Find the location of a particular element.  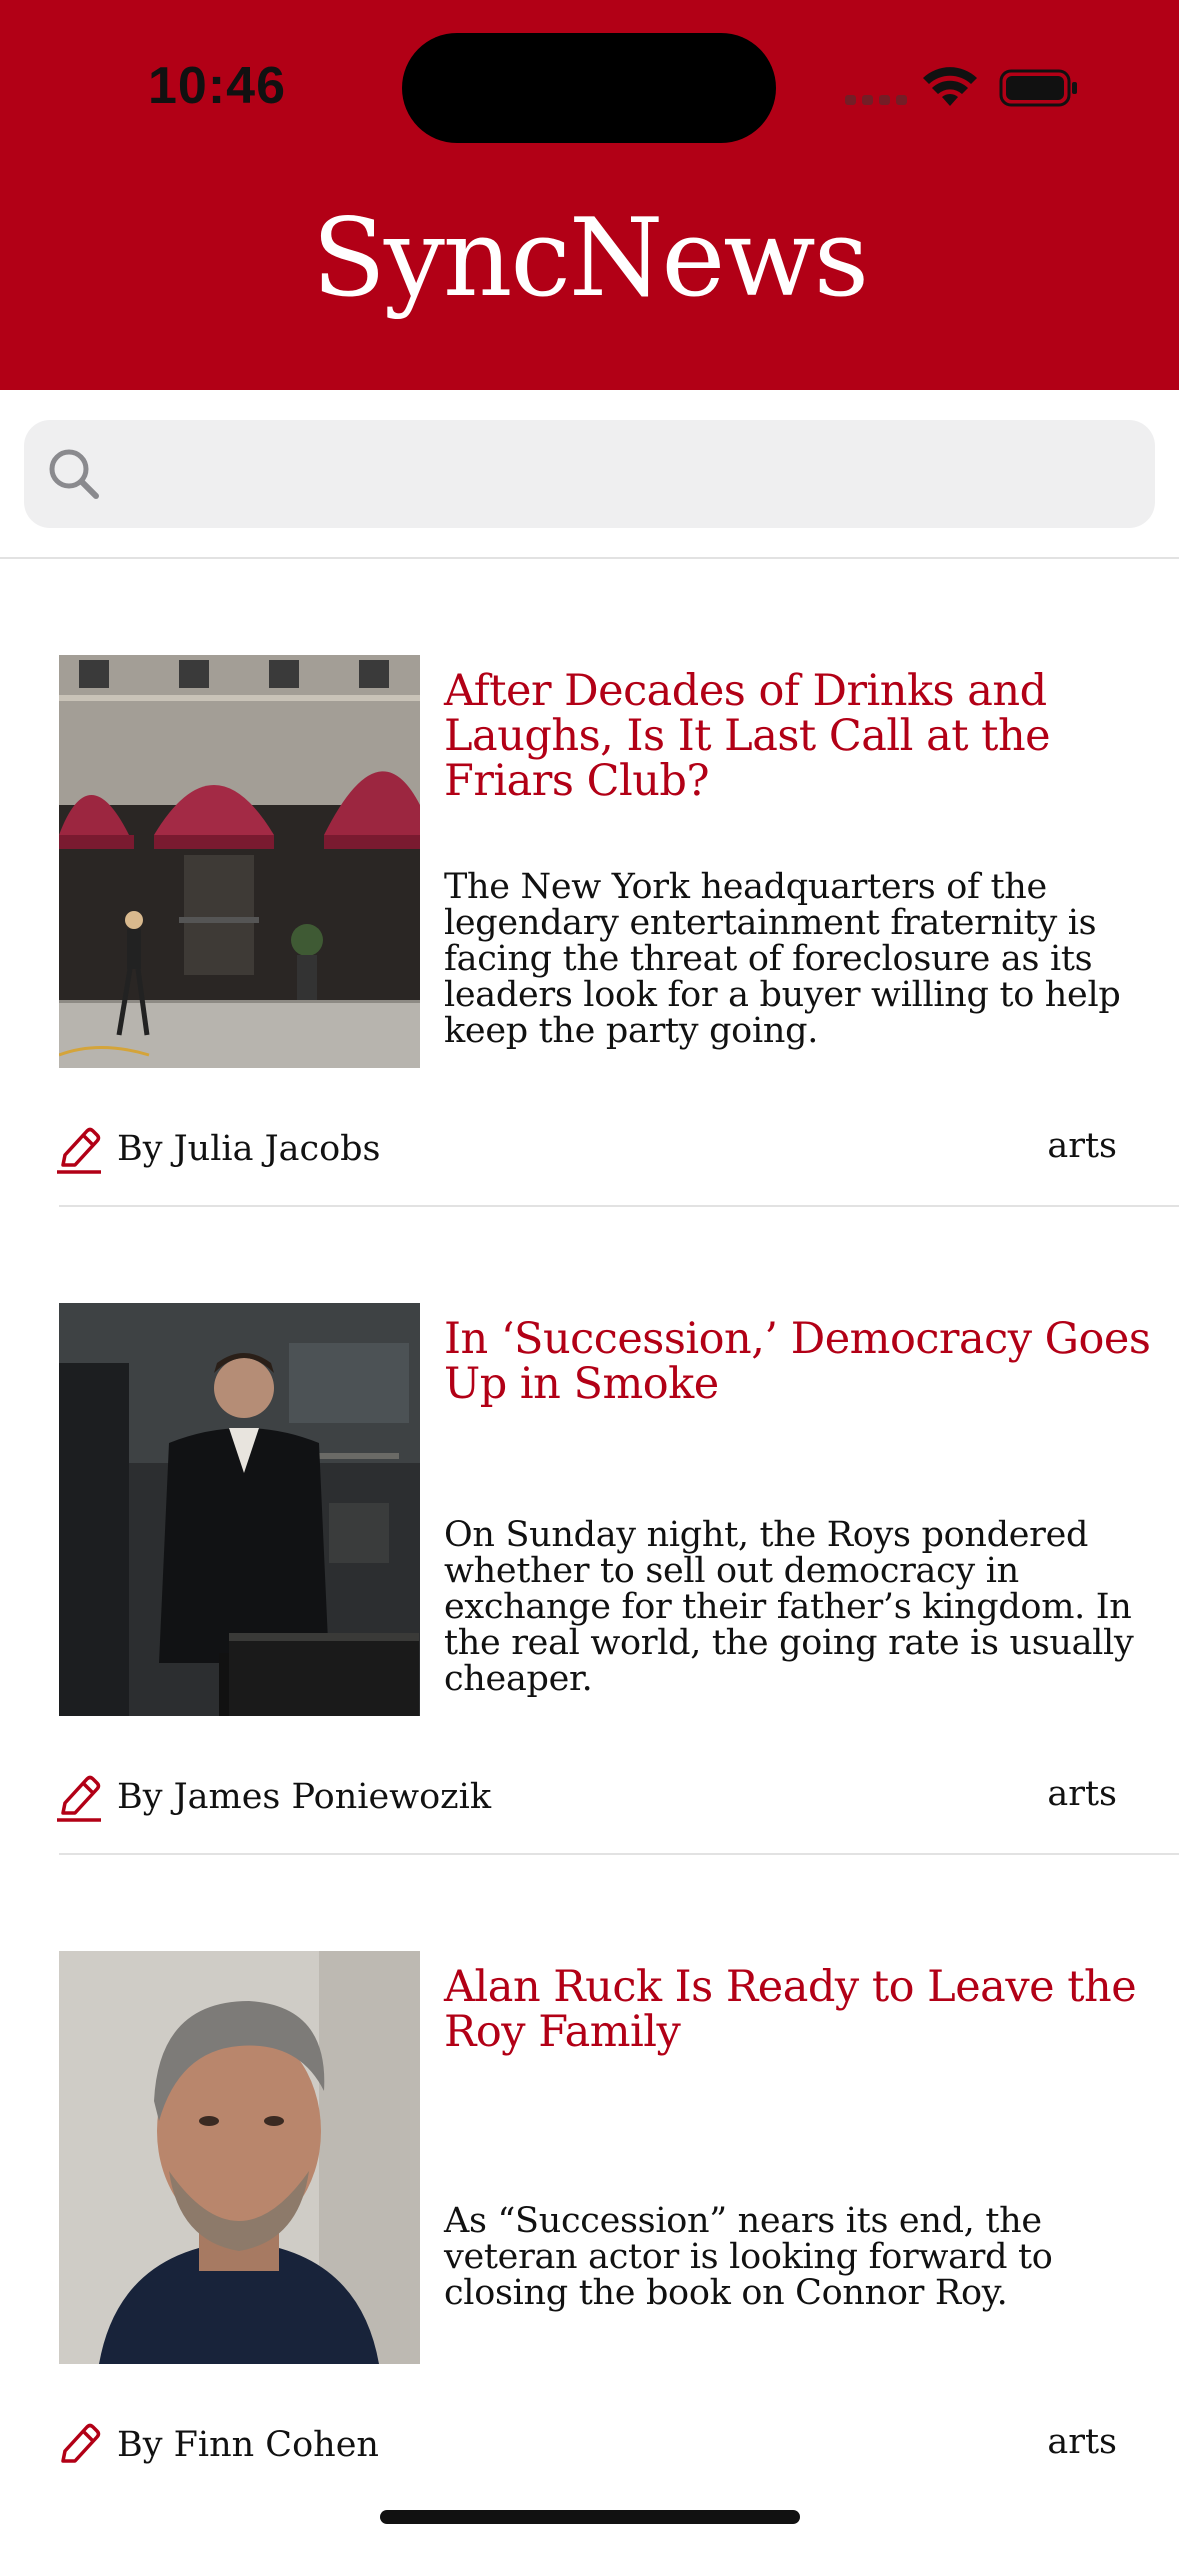

app-title: SyncNews is located at coordinates (590, 258).